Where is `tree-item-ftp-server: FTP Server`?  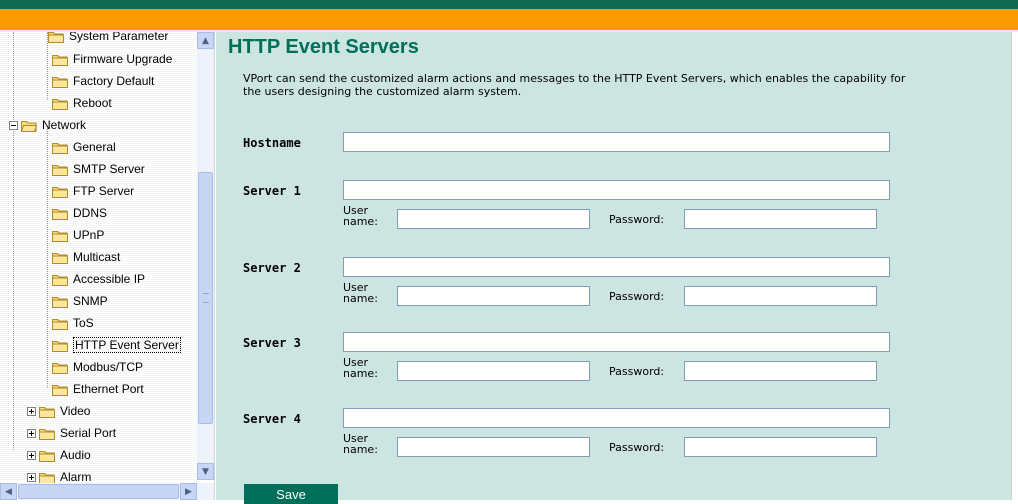 tree-item-ftp-server: FTP Server is located at coordinates (93, 191).